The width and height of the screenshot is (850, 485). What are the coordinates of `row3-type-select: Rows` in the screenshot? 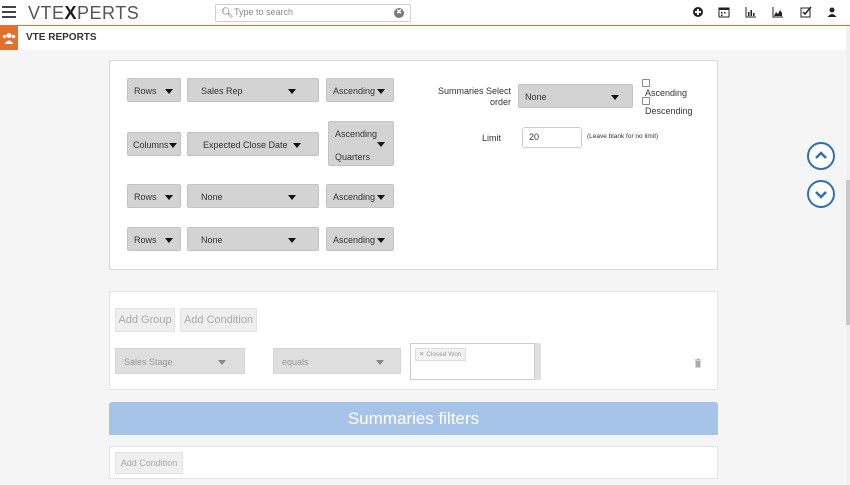 It's located at (154, 196).